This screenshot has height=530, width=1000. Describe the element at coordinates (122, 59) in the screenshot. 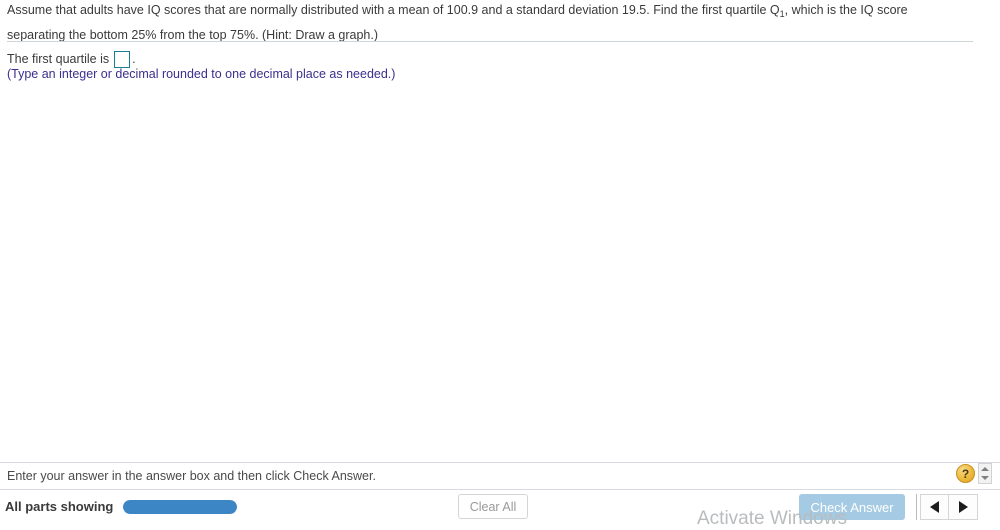

I see `answer-input` at that location.